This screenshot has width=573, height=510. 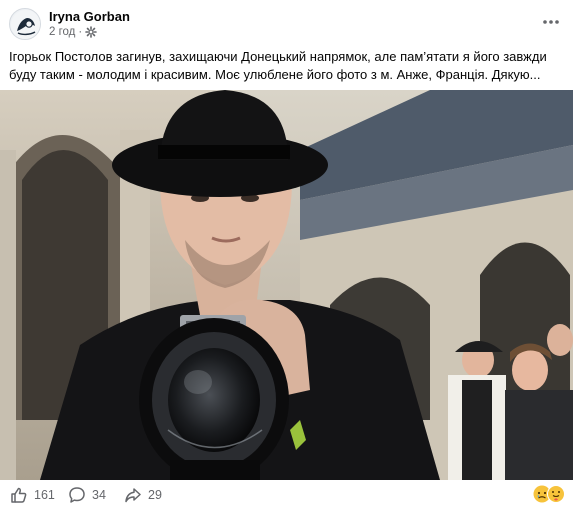 I want to click on like-count-value: 161, so click(x=44, y=495).